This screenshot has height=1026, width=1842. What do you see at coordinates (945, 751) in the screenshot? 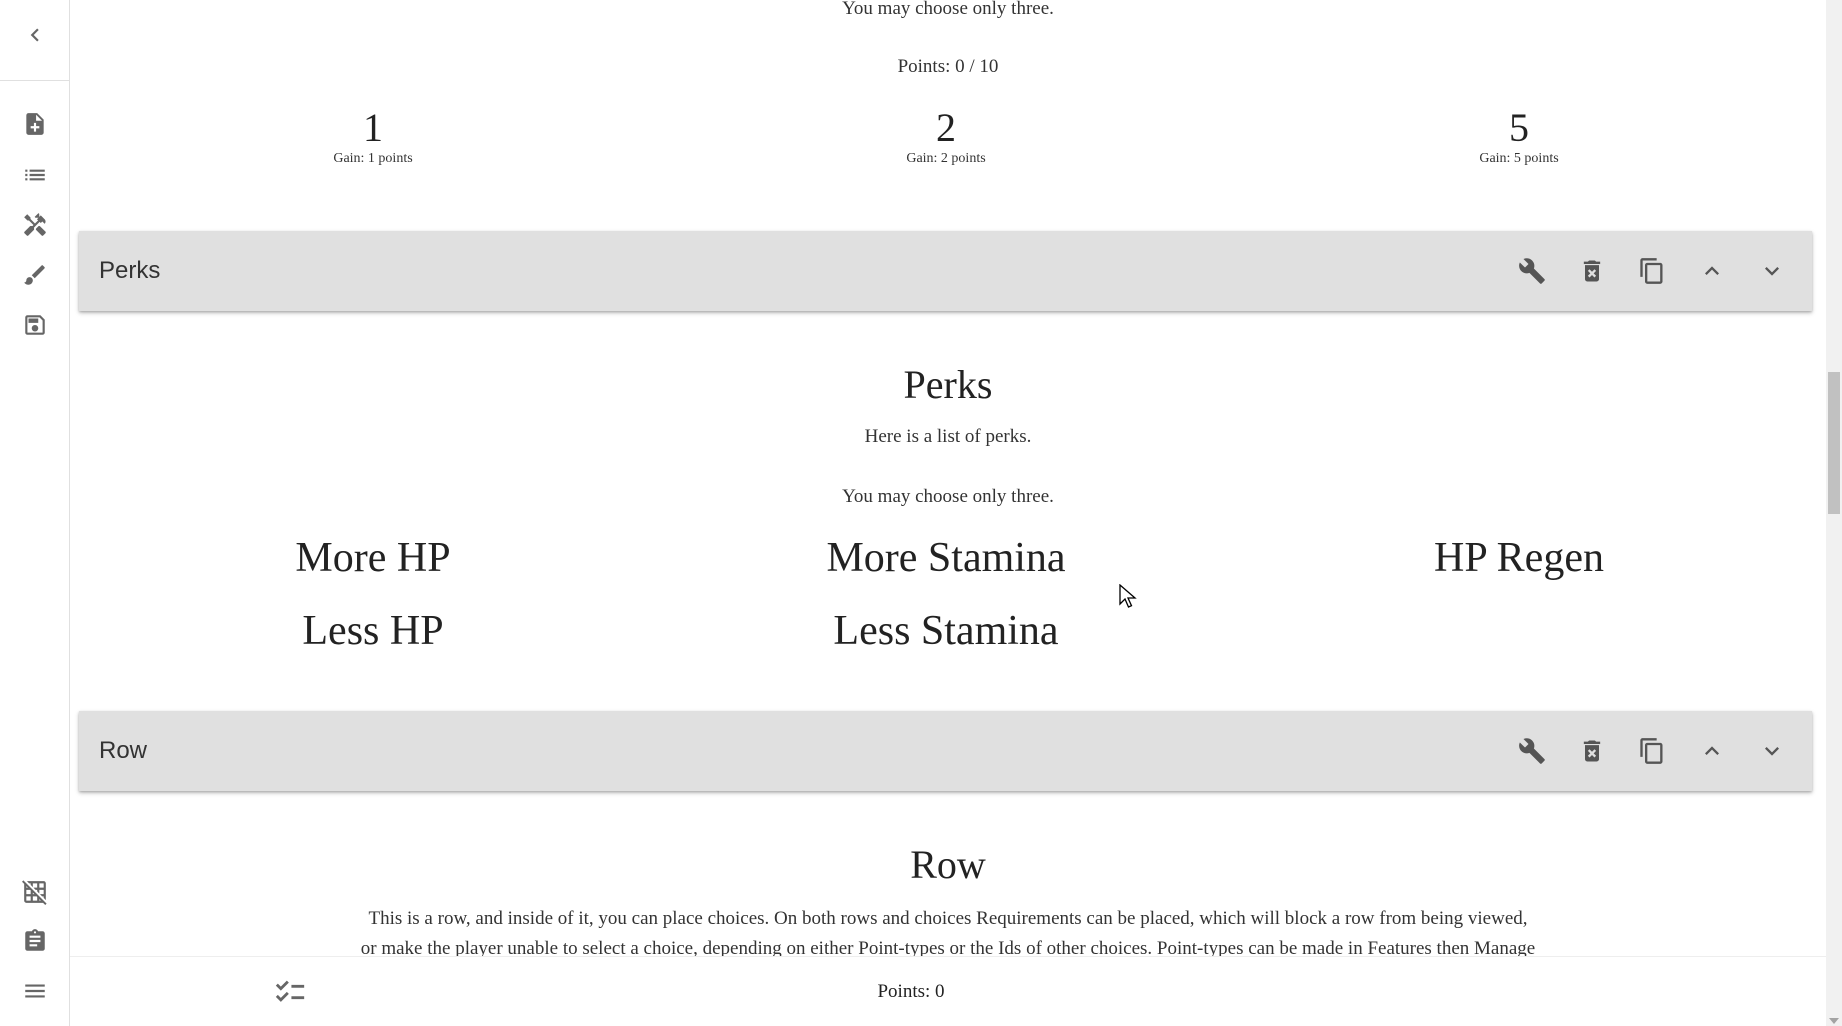
I see `row-row-header: Row` at bounding box center [945, 751].